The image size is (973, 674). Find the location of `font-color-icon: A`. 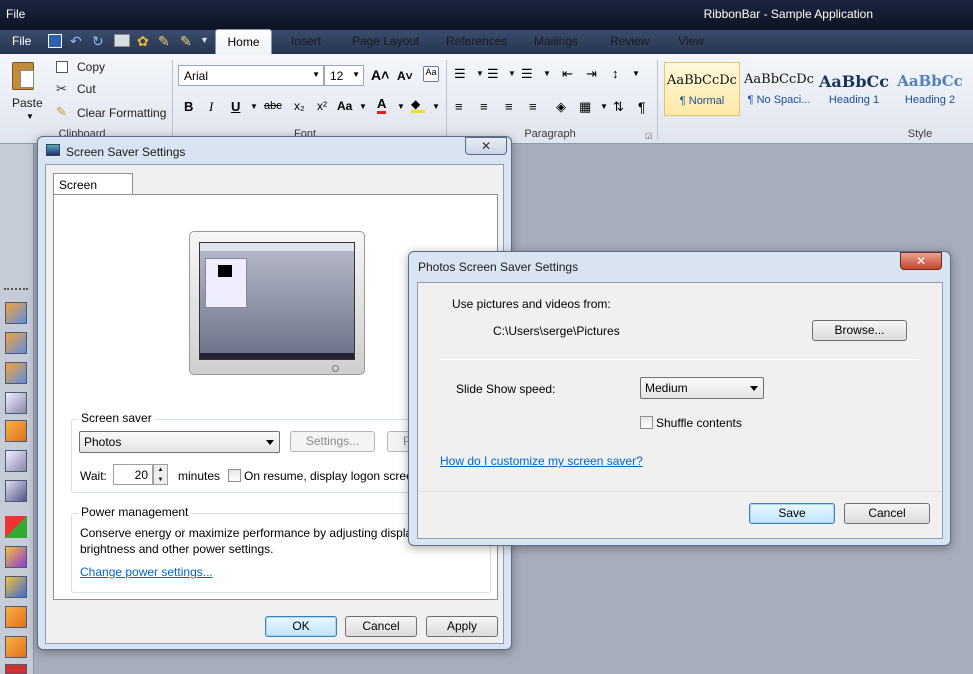

font-color-icon: A is located at coordinates (382, 105).